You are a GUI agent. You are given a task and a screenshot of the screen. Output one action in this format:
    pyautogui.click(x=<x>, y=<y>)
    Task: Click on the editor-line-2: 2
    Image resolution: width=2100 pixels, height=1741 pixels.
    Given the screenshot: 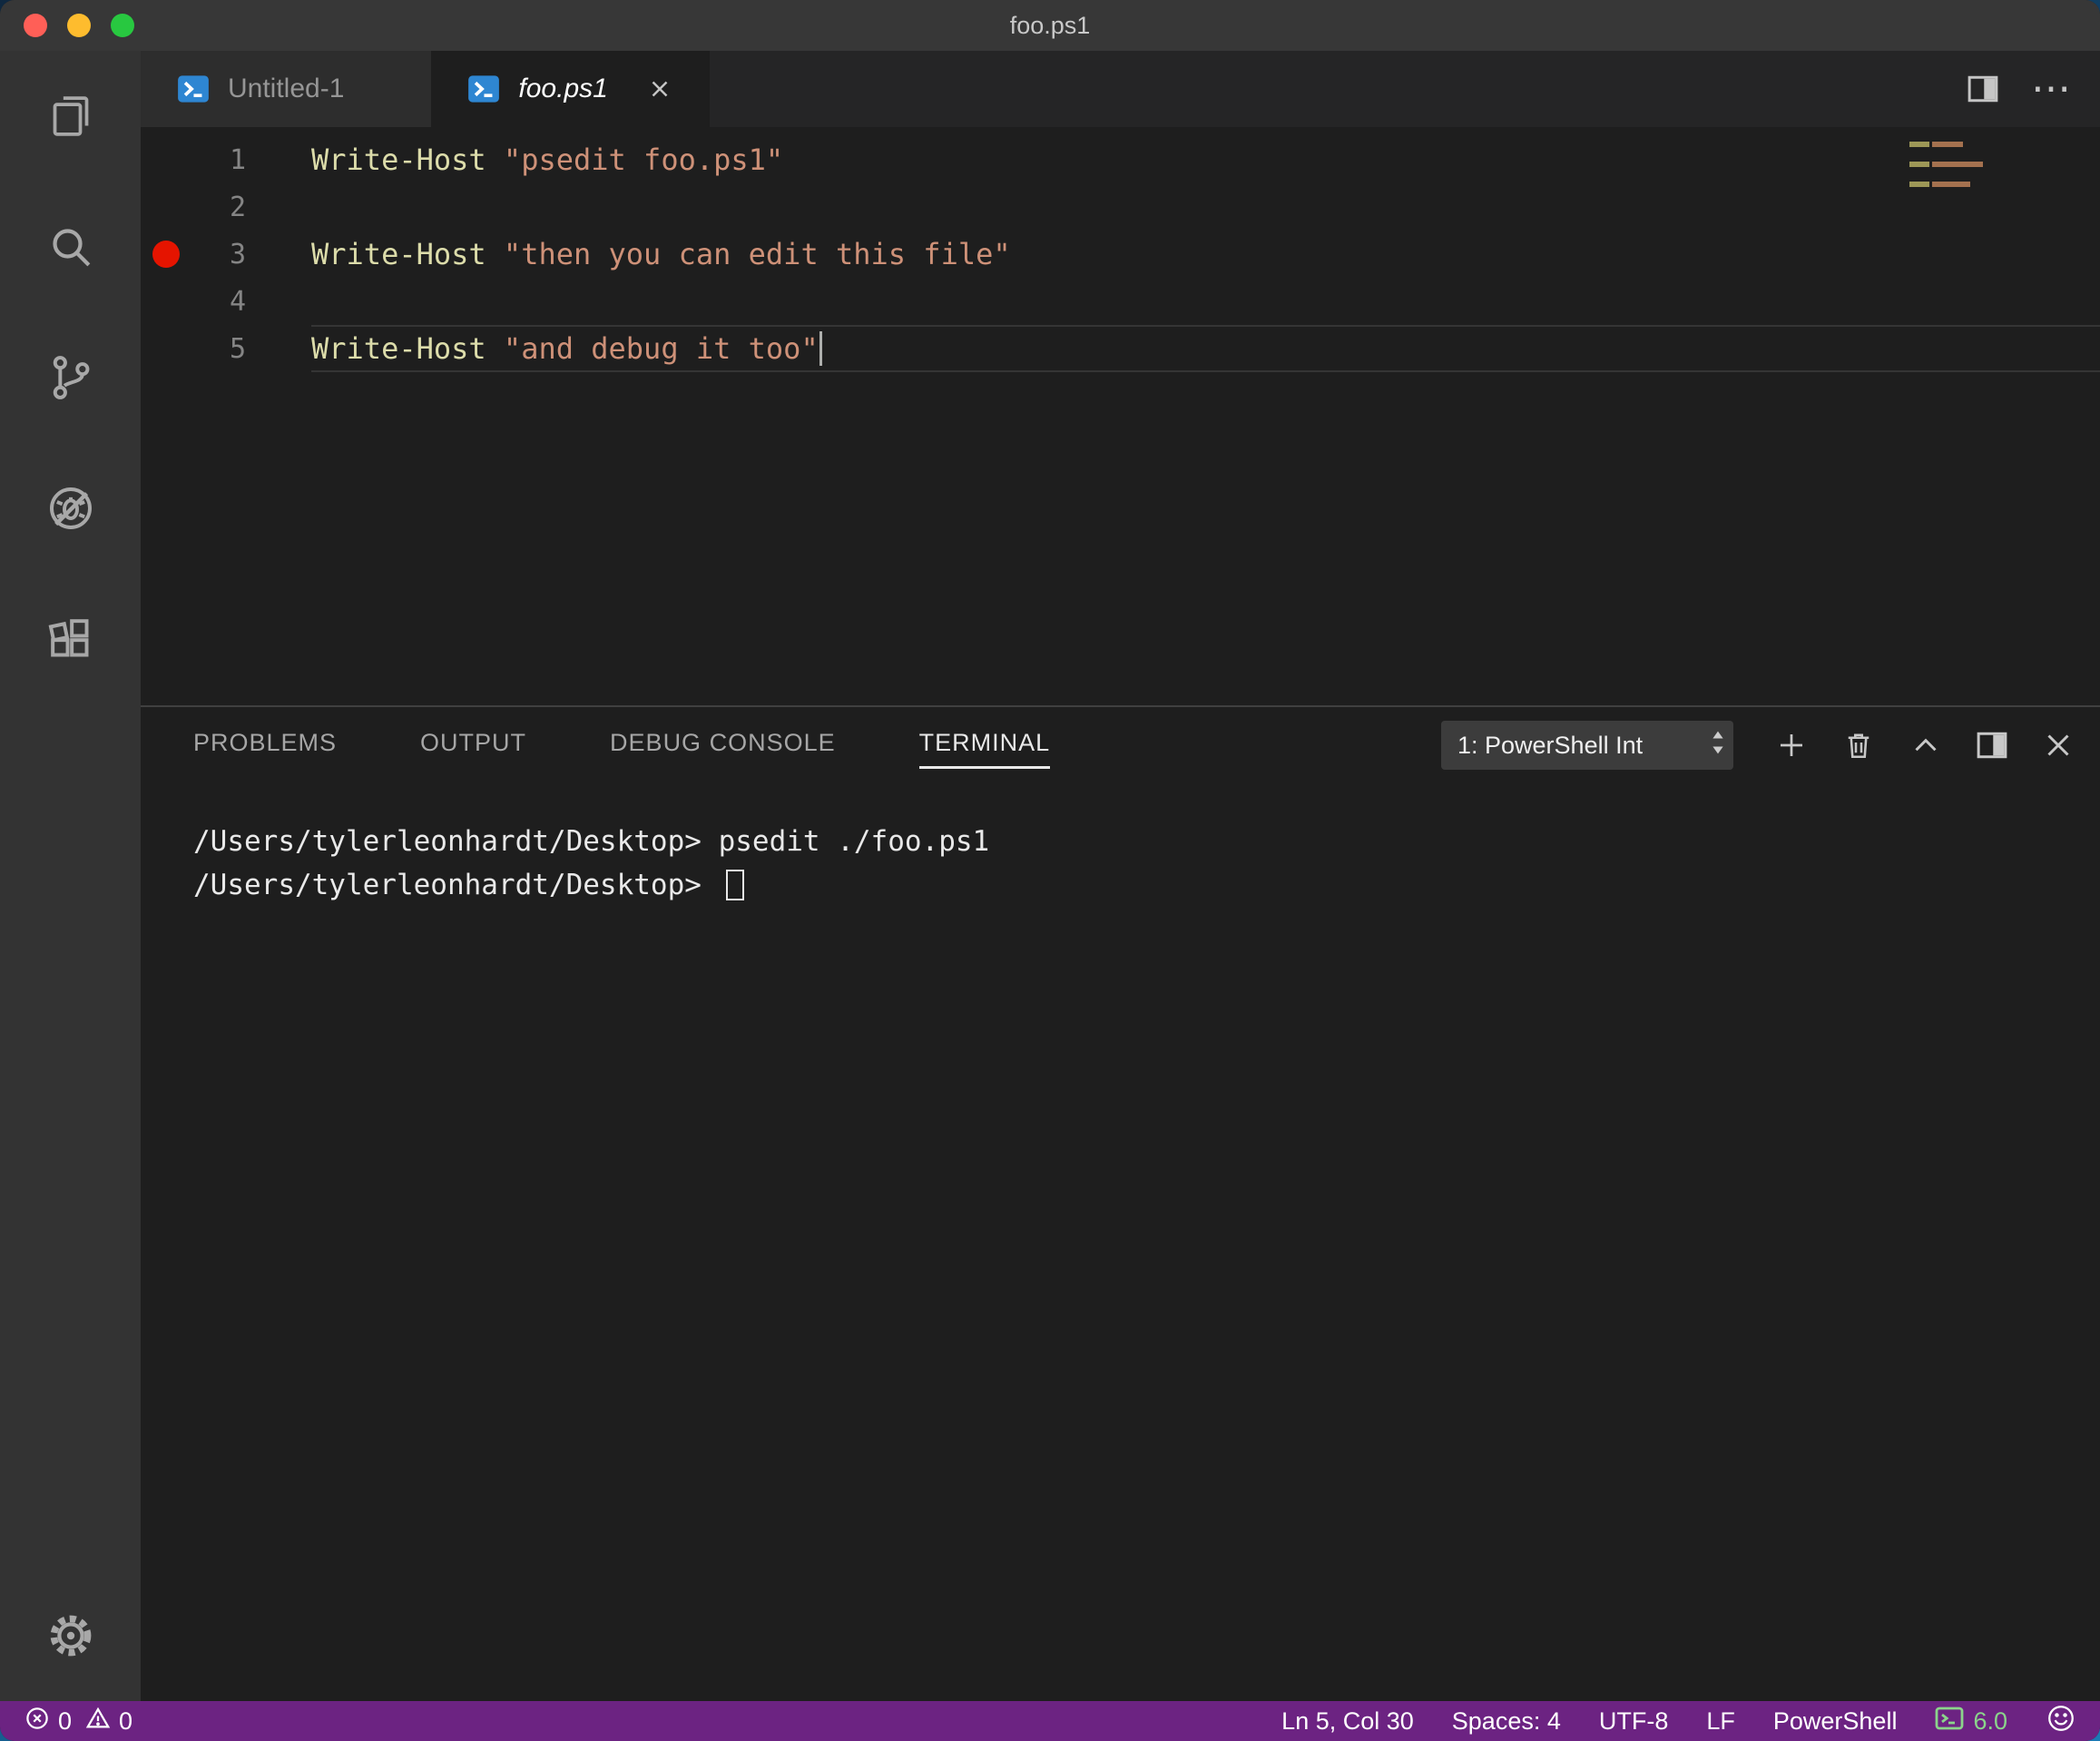 What is the action you would take?
    pyautogui.click(x=1120, y=207)
    